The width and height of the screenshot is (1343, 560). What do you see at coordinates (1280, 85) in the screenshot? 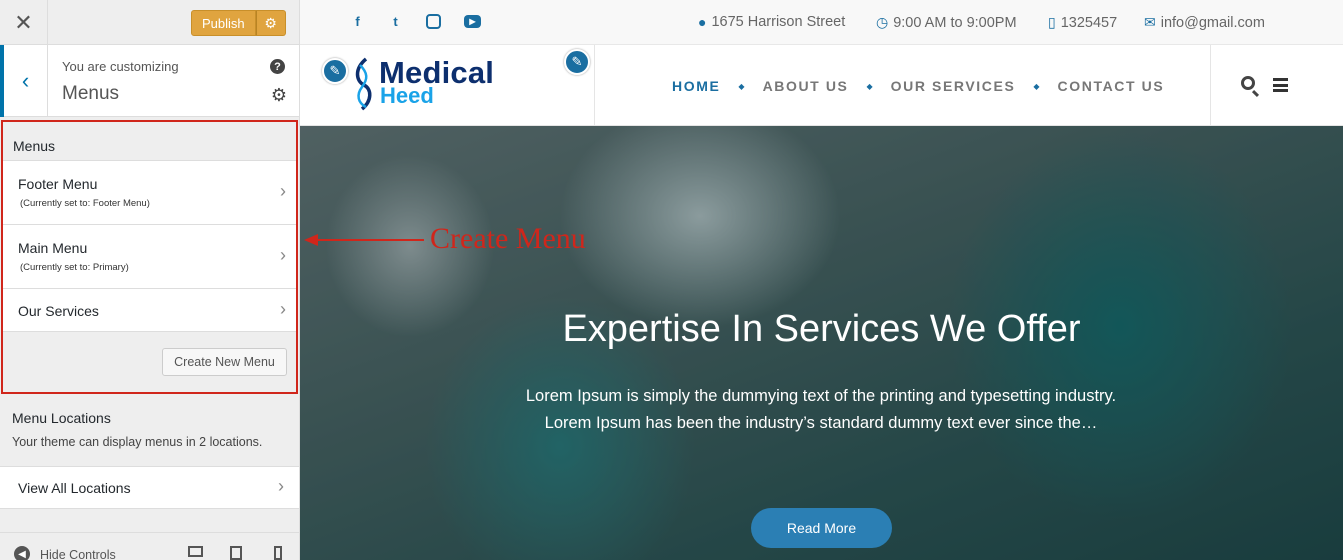
I see `hamburger-menu-icon` at bounding box center [1280, 85].